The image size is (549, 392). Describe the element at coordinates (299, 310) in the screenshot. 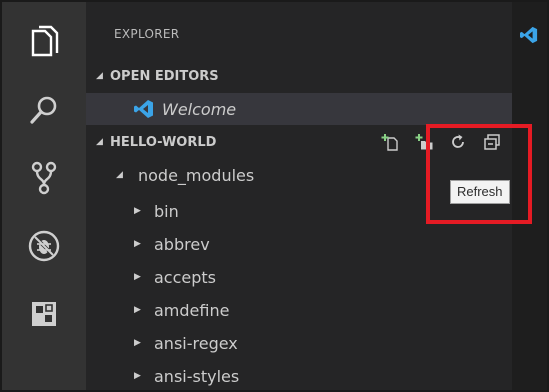

I see `tree-item: ▶ amdefine` at that location.